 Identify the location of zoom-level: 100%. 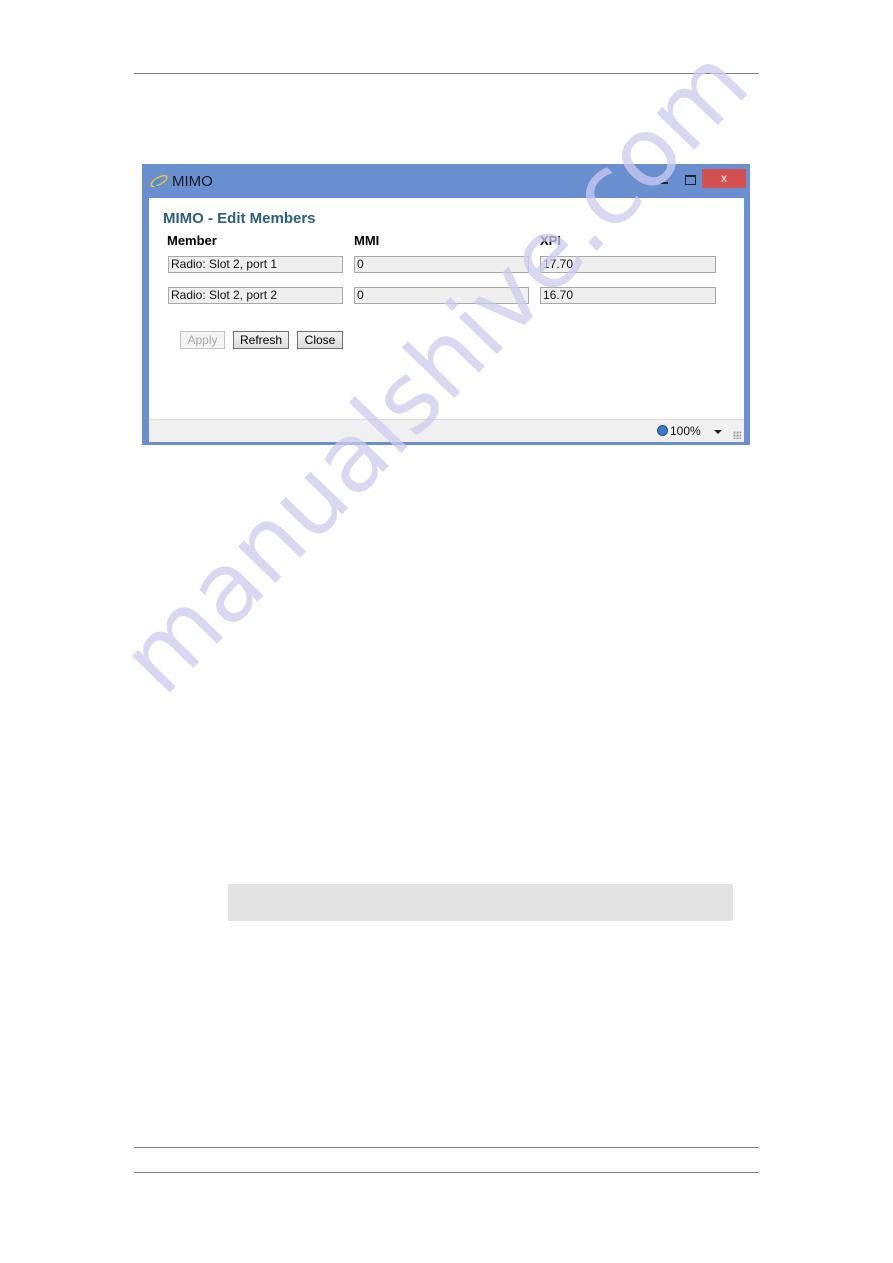
(685, 431).